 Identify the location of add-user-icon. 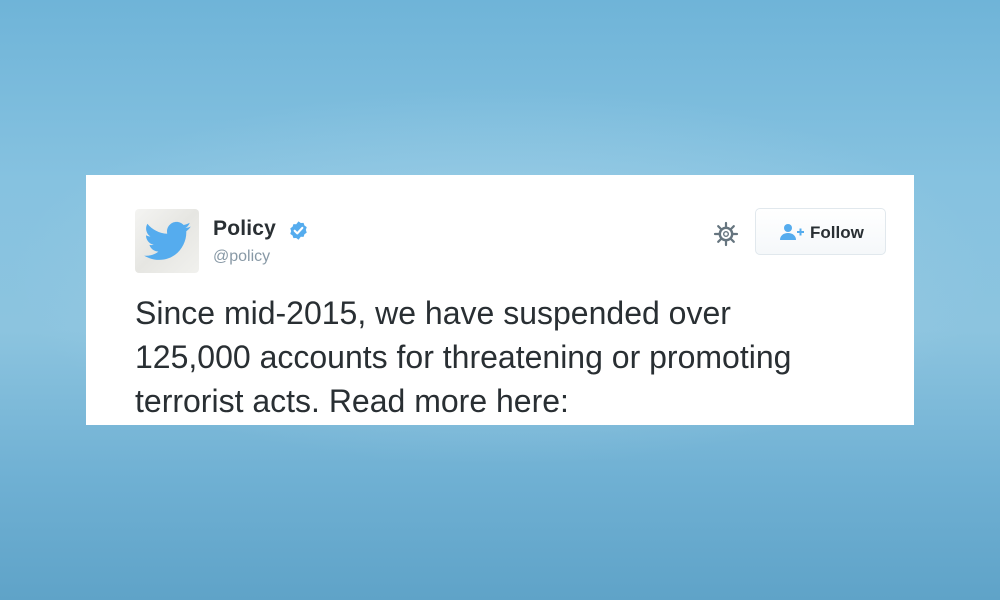
(792, 232).